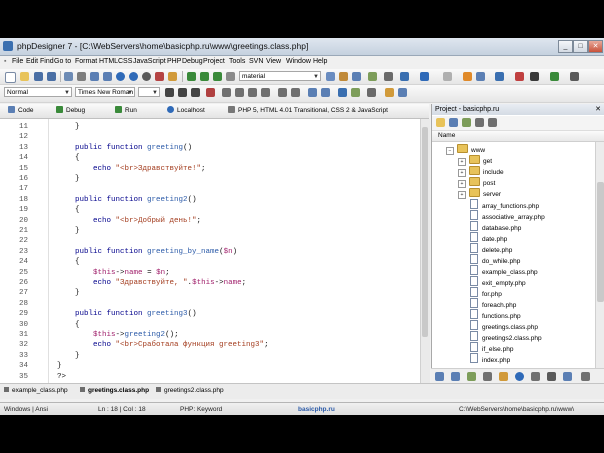 This screenshot has height=453, width=604. What do you see at coordinates (10, 77) in the screenshot?
I see `new-file-icon` at bounding box center [10, 77].